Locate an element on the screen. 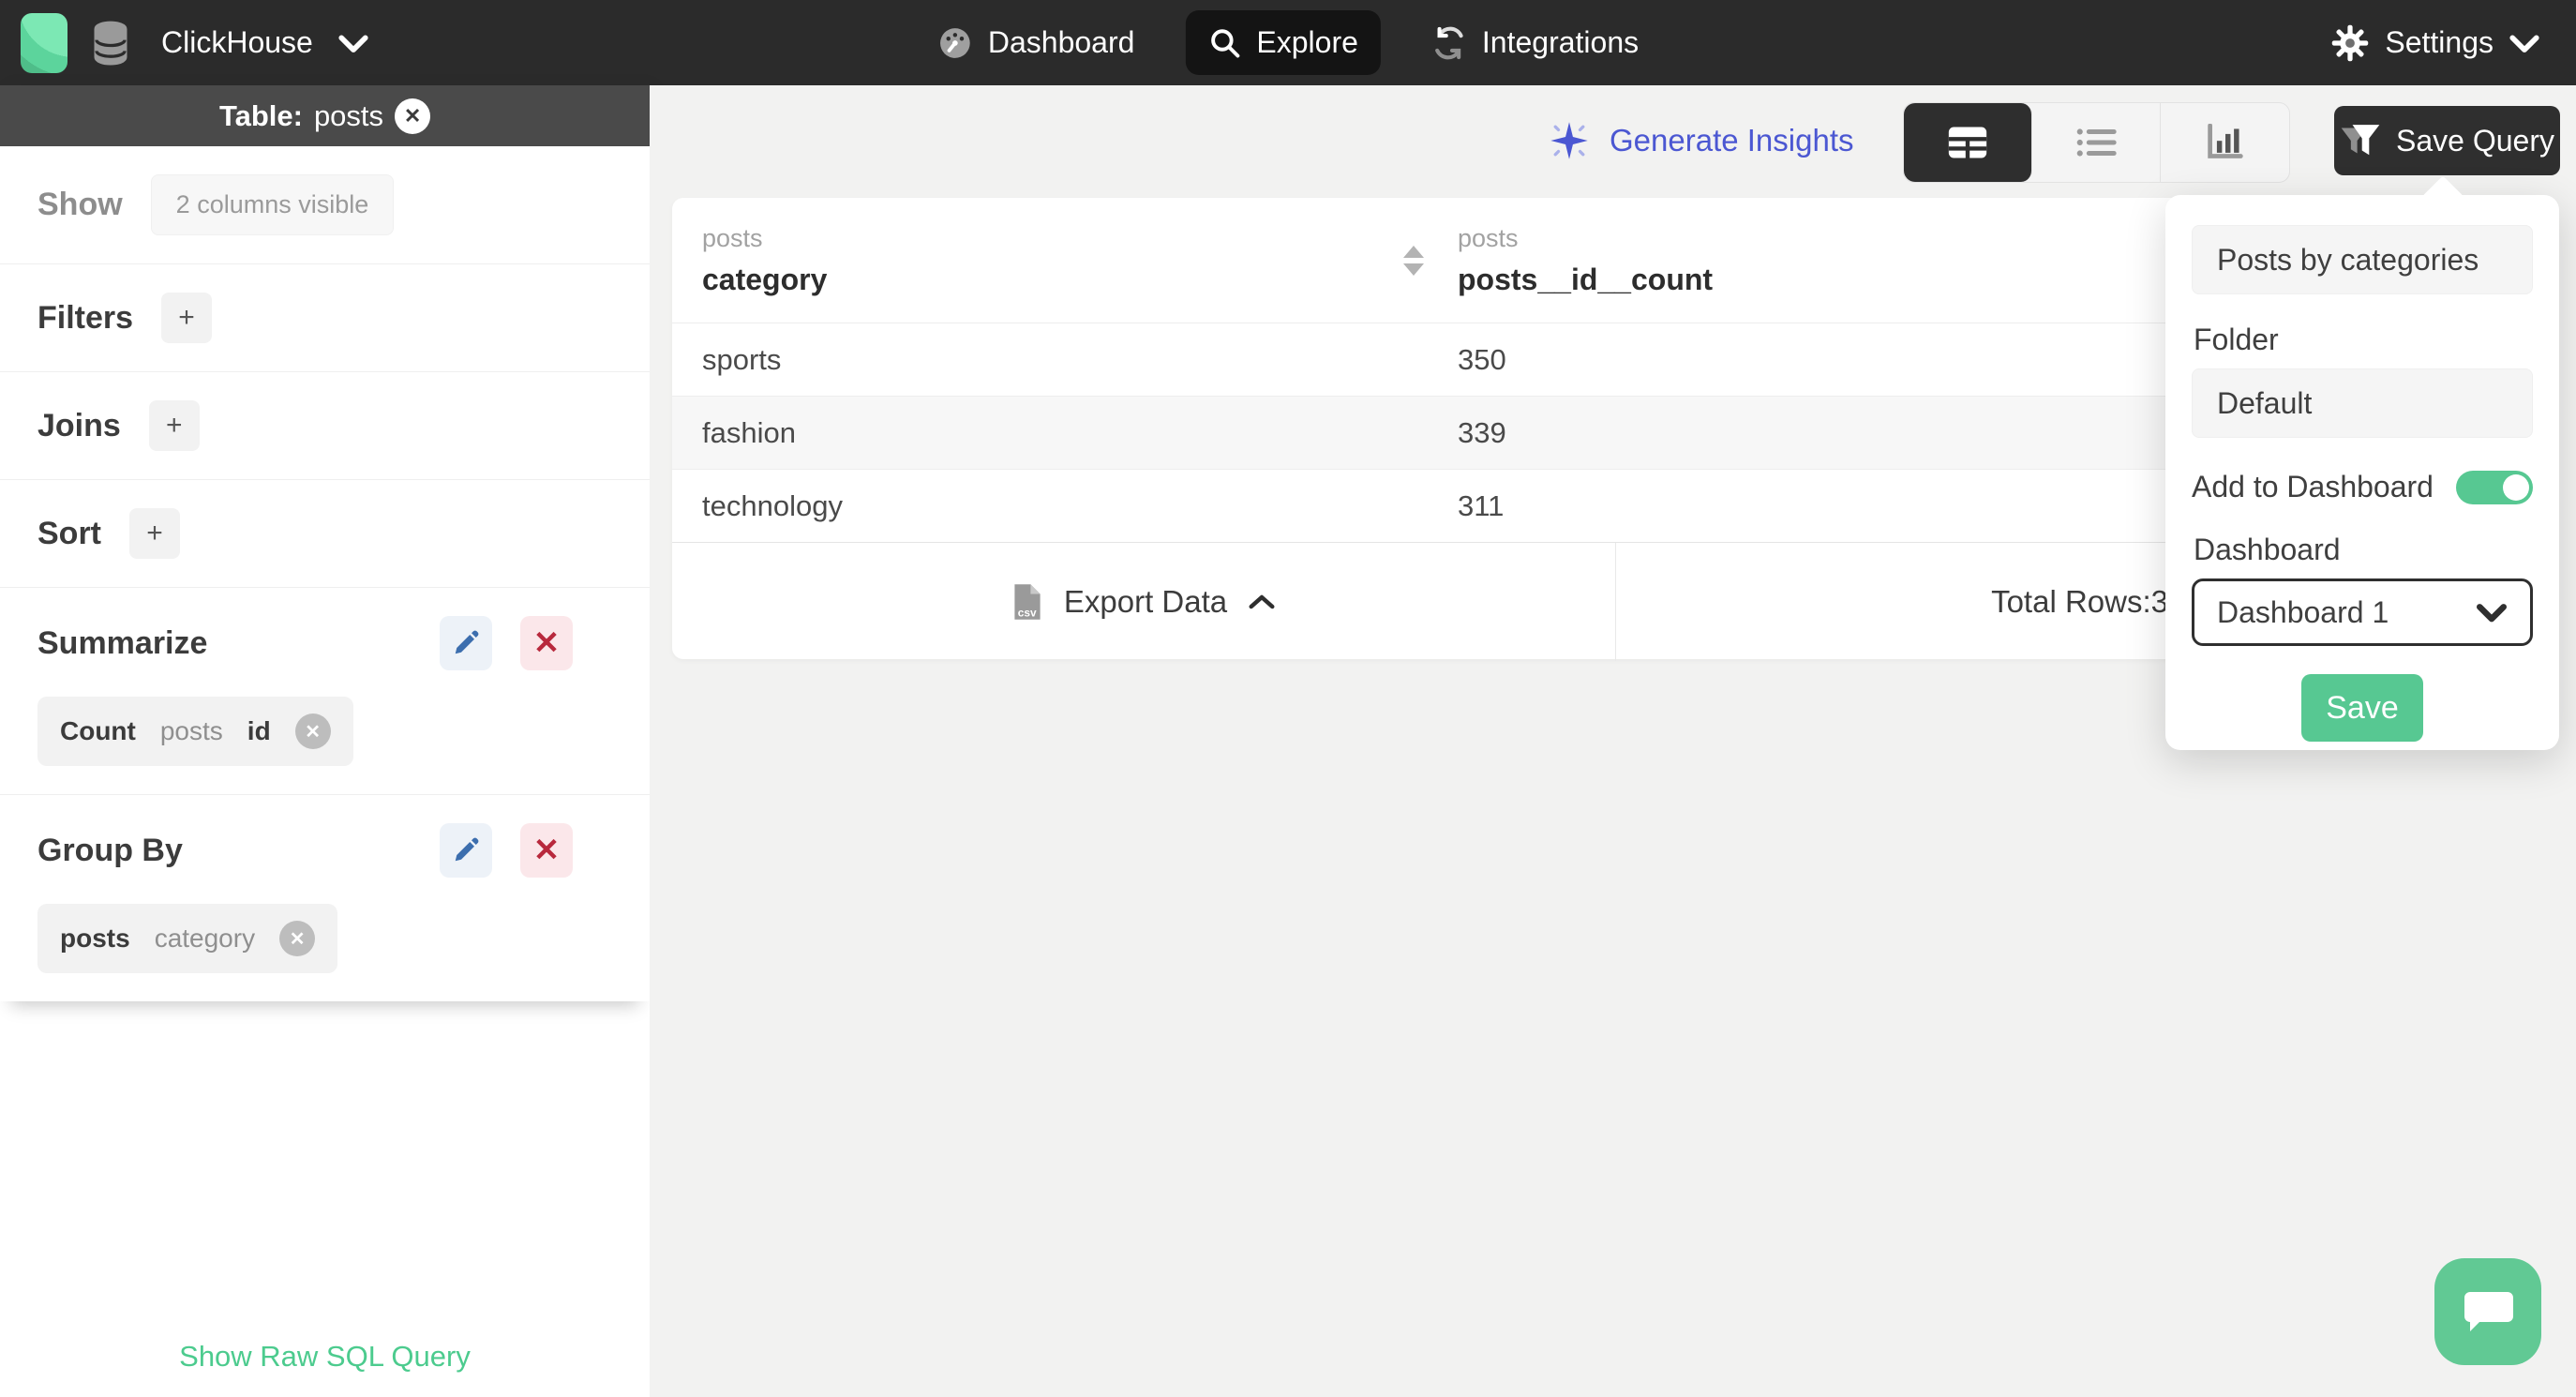 This screenshot has height=1397, width=2576. total-rows-label: Total Rows: is located at coordinates (2071, 601).